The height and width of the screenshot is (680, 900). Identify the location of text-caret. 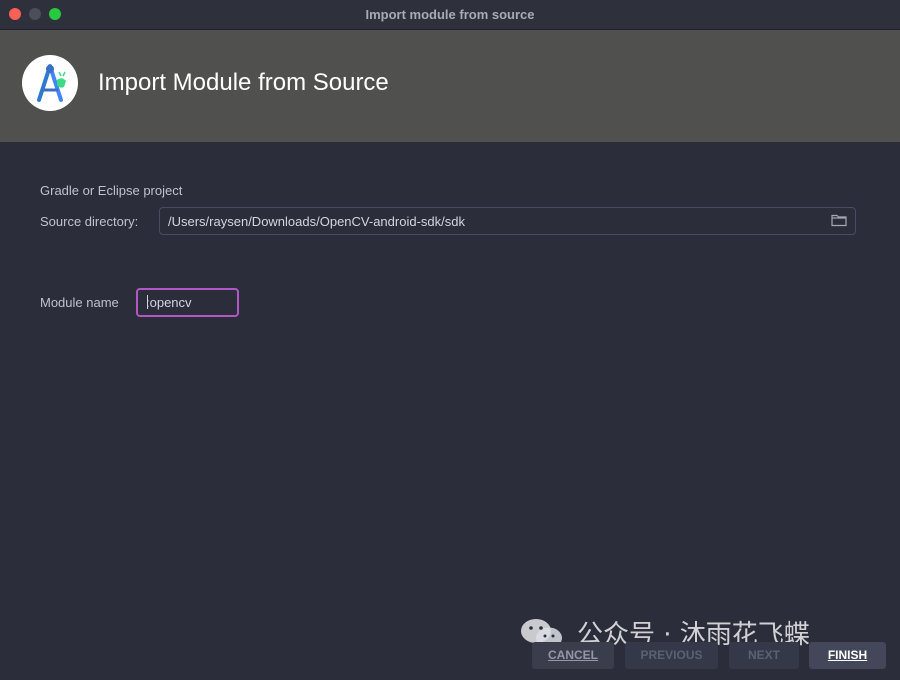
(147, 302).